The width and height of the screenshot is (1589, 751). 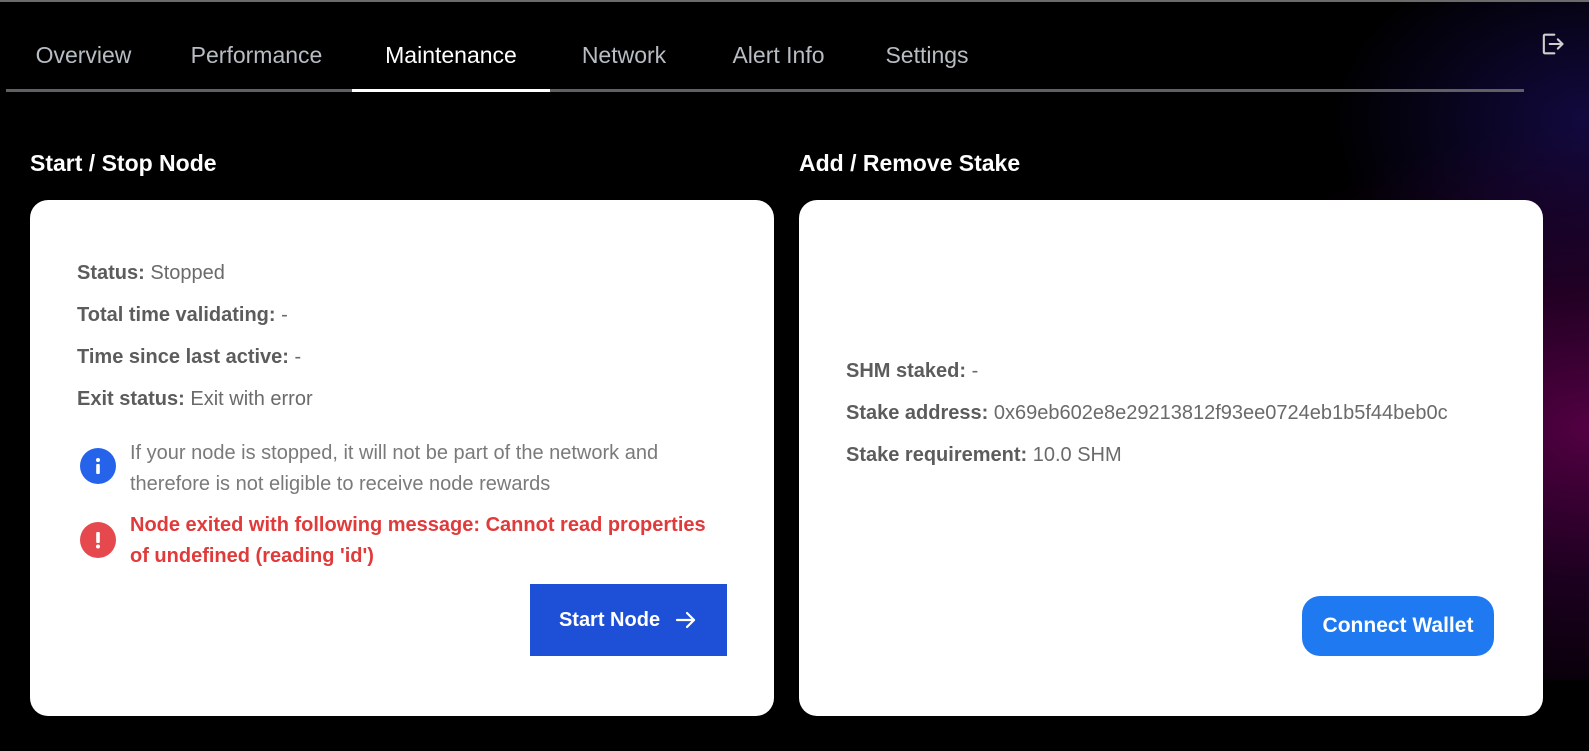 What do you see at coordinates (187, 273) in the screenshot?
I see `status-value: Stopped` at bounding box center [187, 273].